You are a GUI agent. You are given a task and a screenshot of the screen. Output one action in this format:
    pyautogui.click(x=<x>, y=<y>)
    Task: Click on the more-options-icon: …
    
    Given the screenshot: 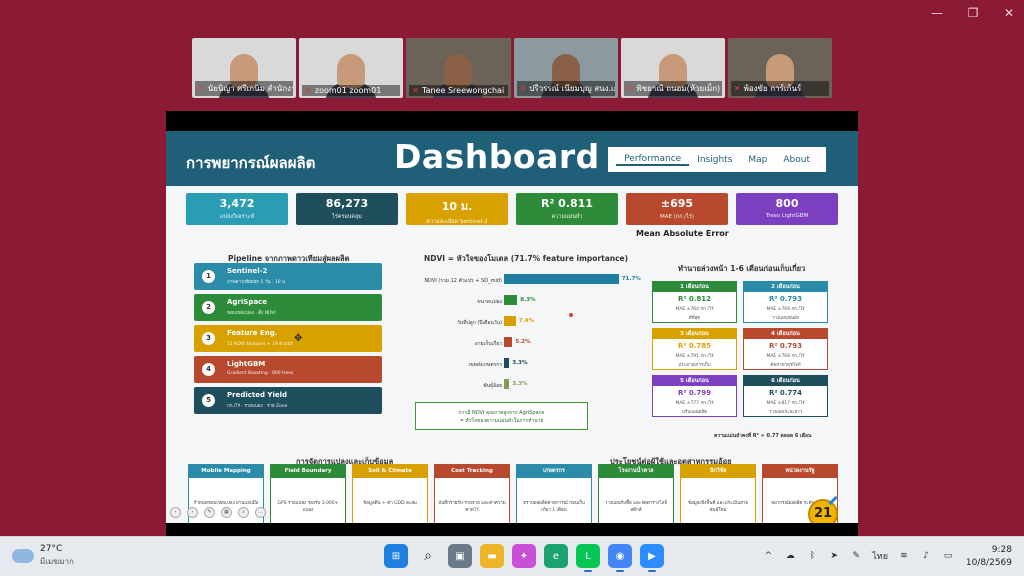 What is the action you would take?
    pyautogui.click(x=260, y=512)
    